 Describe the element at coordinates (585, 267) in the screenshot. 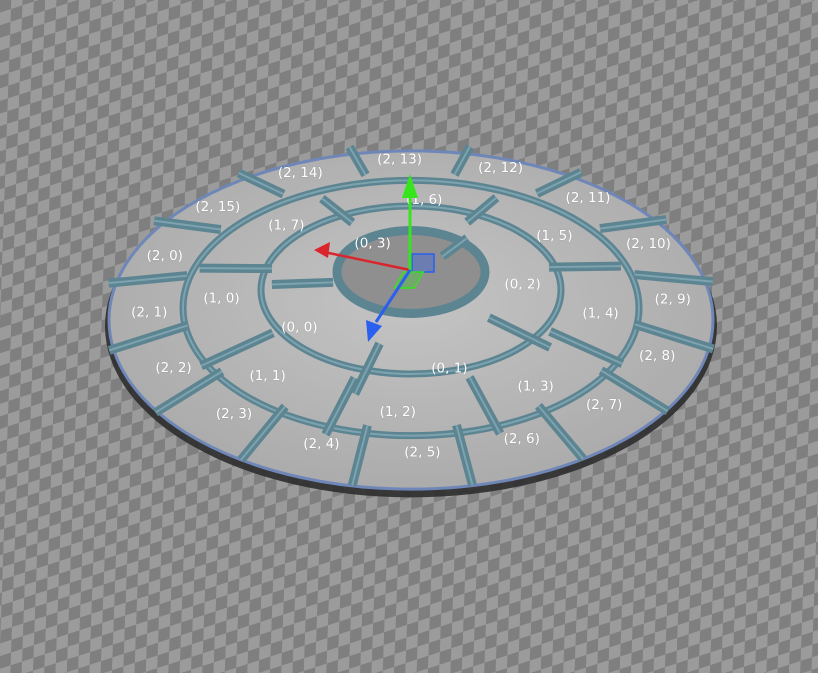

I see `ring1-divider-highlight` at that location.